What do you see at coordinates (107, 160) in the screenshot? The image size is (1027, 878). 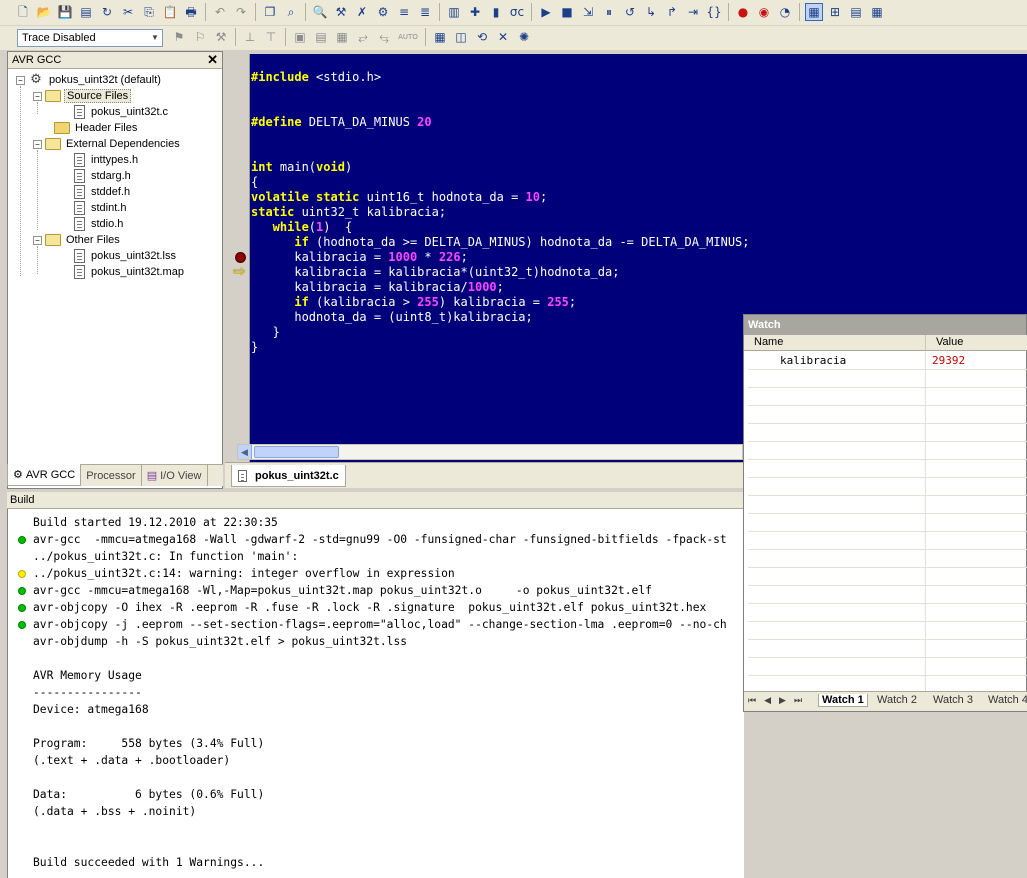 I see `tree-file-item: inttypes.h` at bounding box center [107, 160].